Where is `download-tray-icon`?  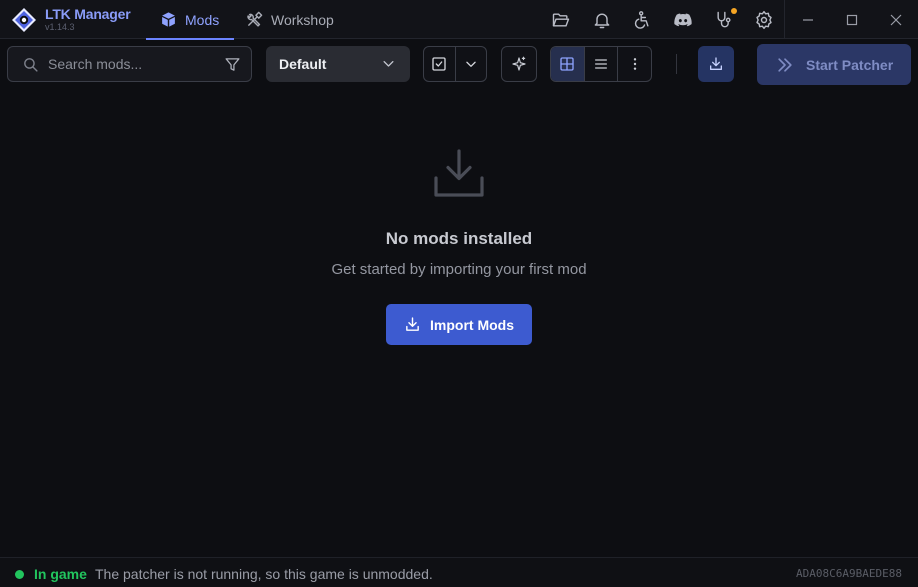
download-tray-icon is located at coordinates (459, 175).